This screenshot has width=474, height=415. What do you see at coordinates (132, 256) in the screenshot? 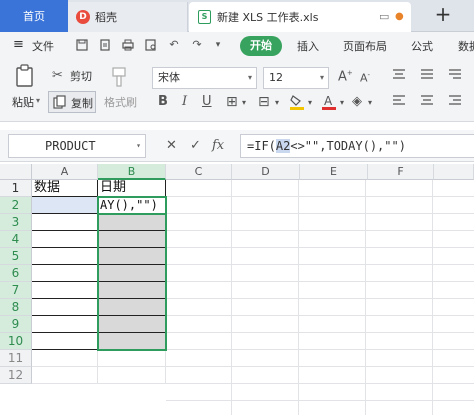
I see `cell-b5` at bounding box center [132, 256].